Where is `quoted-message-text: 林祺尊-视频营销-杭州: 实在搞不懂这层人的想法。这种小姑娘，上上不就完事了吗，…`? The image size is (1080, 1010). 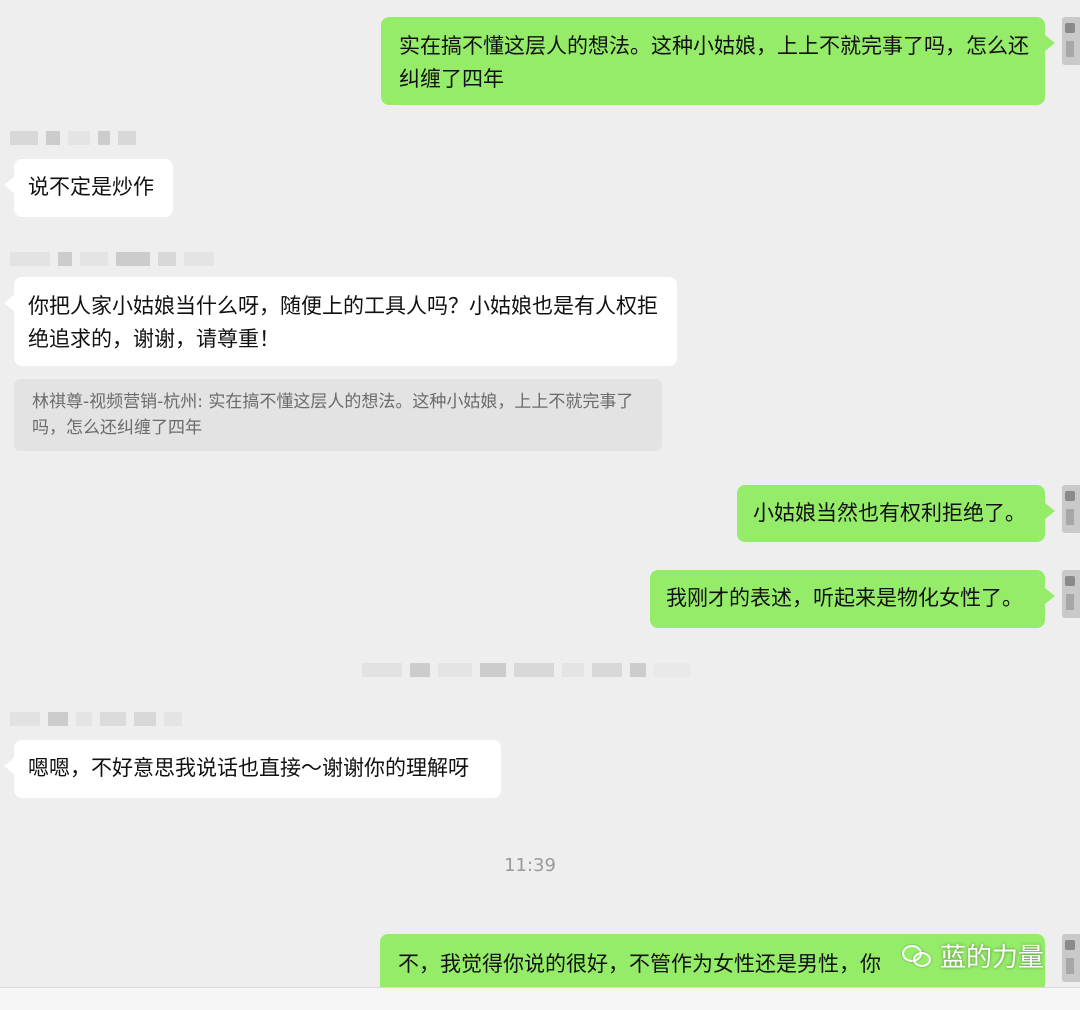 quoted-message-text: 林祺尊-视频营销-杭州: 实在搞不懂这层人的想法。这种小姑娘，上上不就完事了吗，… is located at coordinates (333, 415).